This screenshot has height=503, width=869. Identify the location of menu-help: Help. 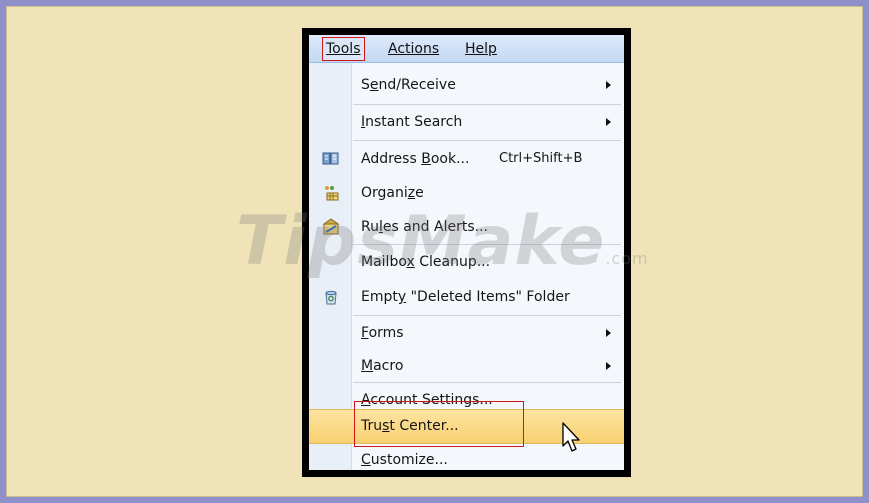
(481, 49).